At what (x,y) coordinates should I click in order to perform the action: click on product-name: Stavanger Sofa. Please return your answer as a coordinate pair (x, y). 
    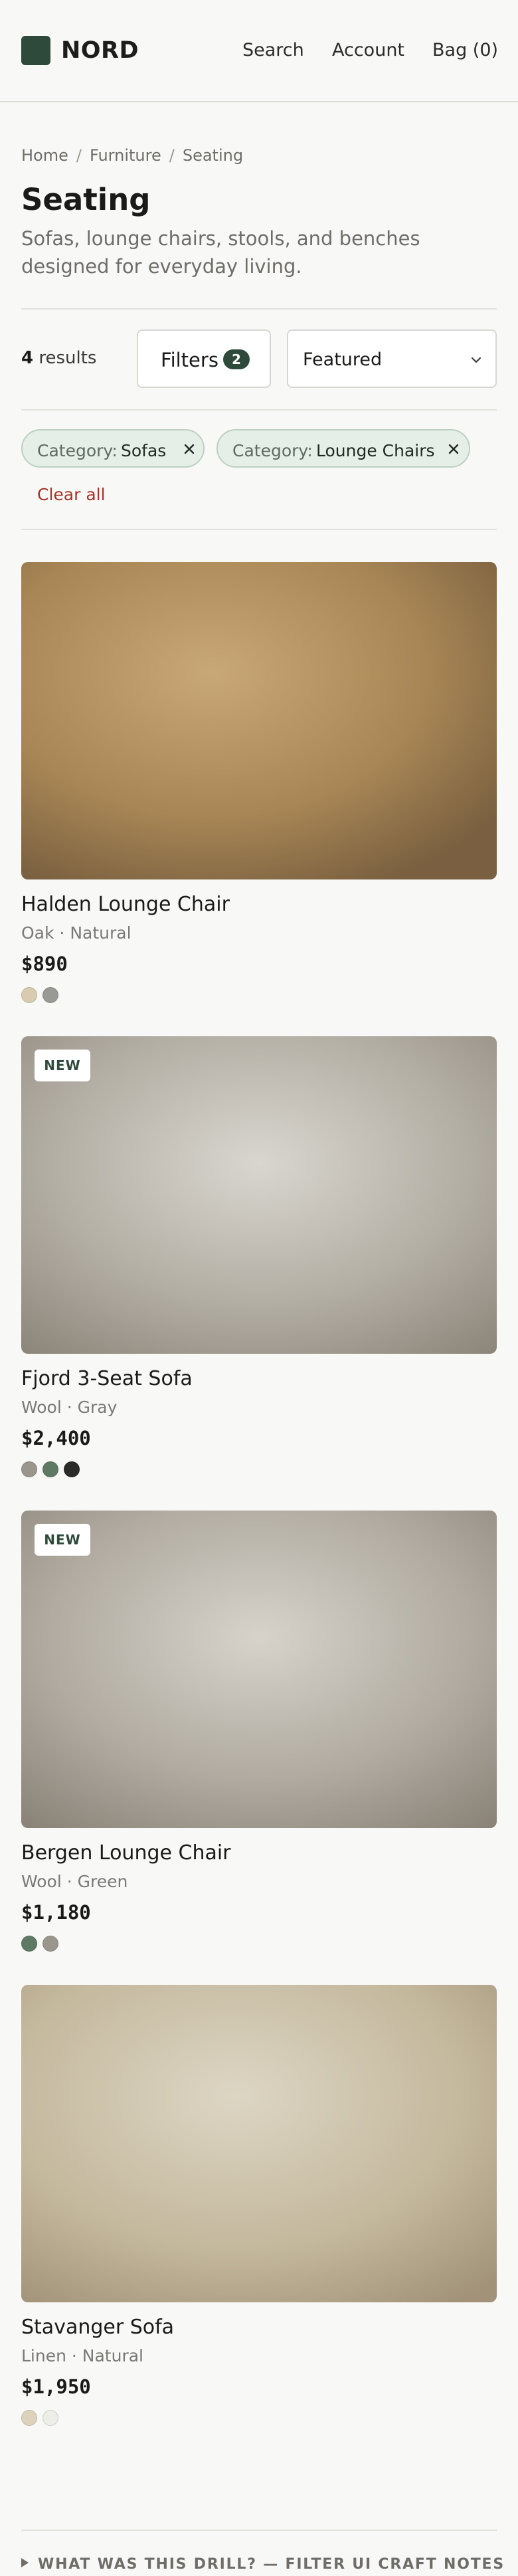
    Looking at the image, I should click on (97, 2327).